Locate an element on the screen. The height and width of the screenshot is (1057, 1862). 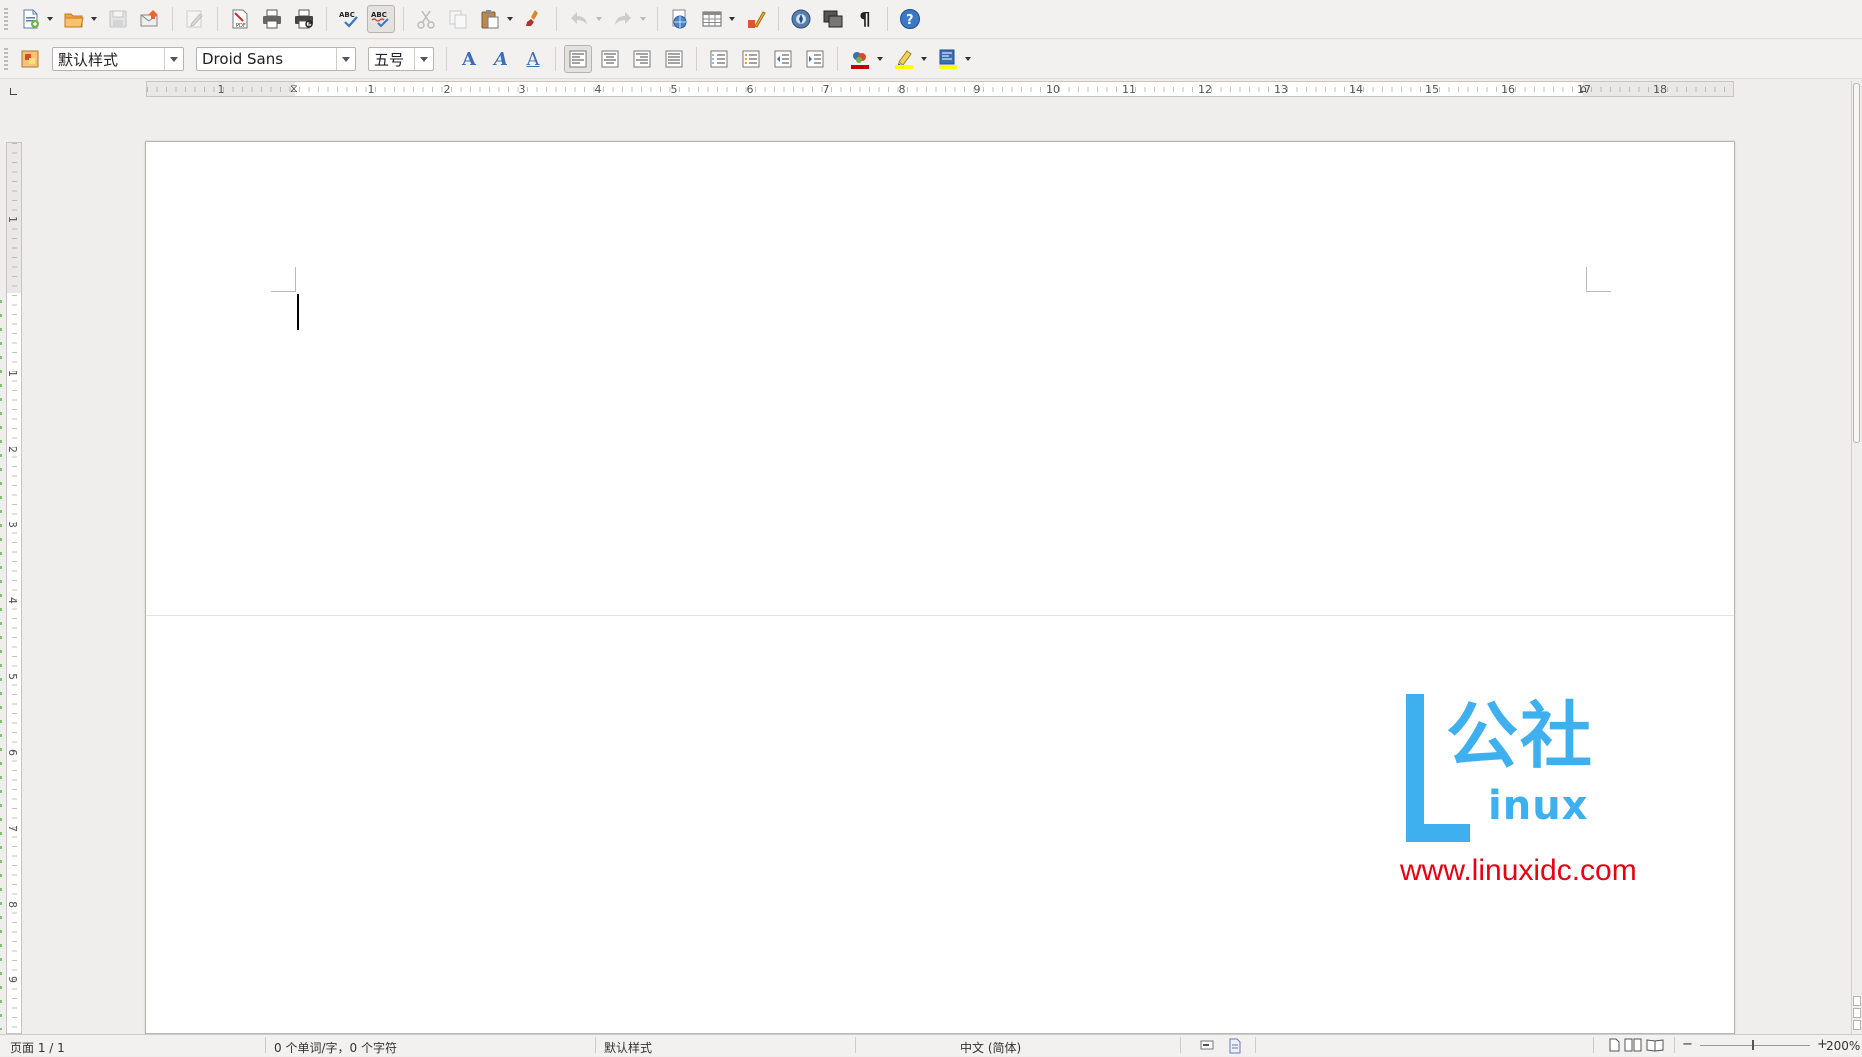
undo-button is located at coordinates (579, 19).